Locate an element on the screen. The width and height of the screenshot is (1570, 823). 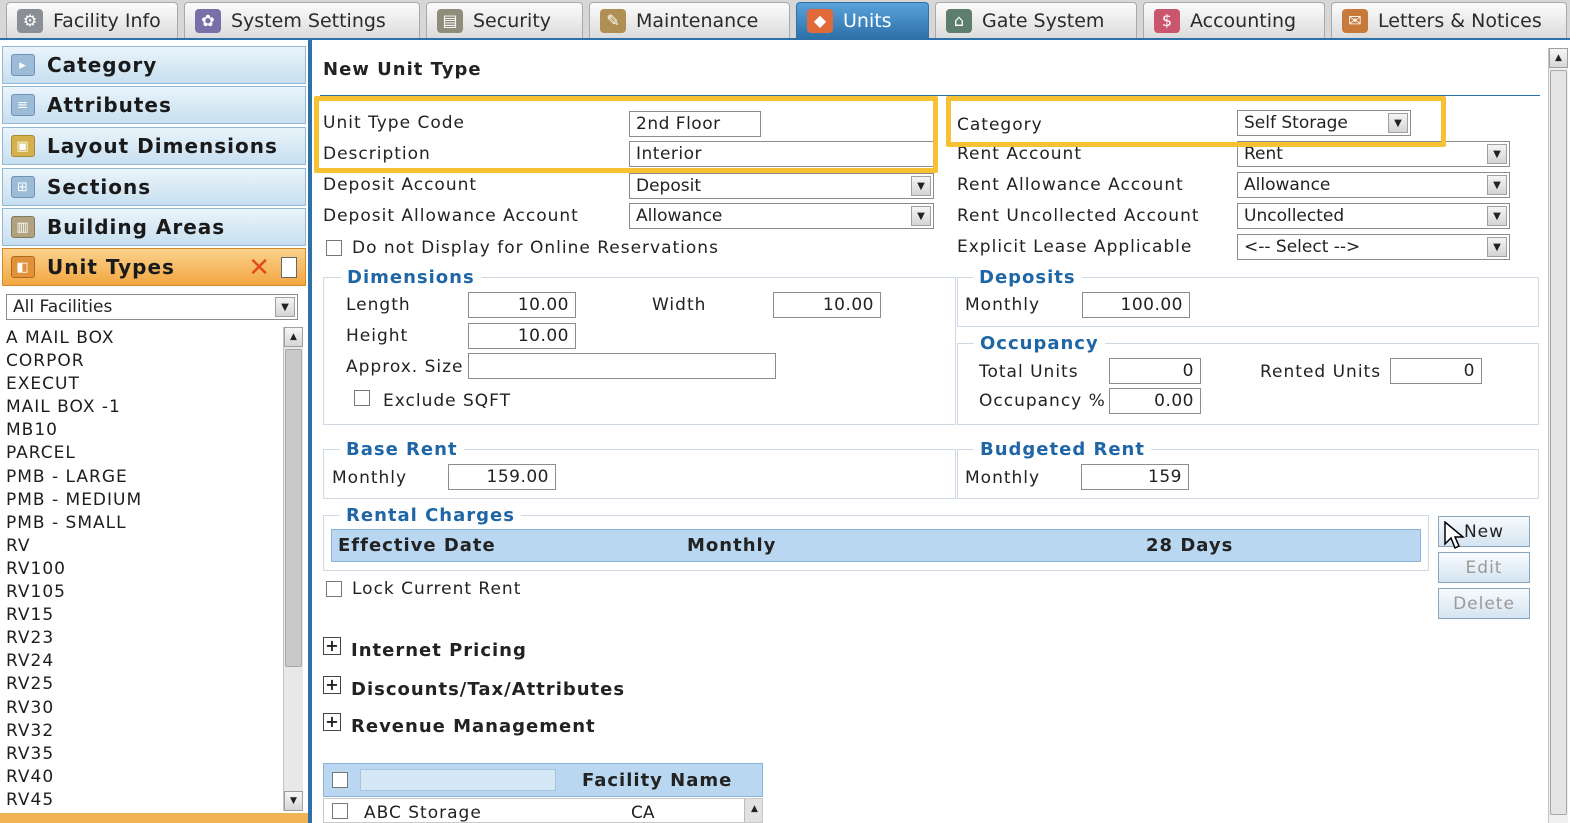
tab-security: ▤ Security is located at coordinates (504, 20).